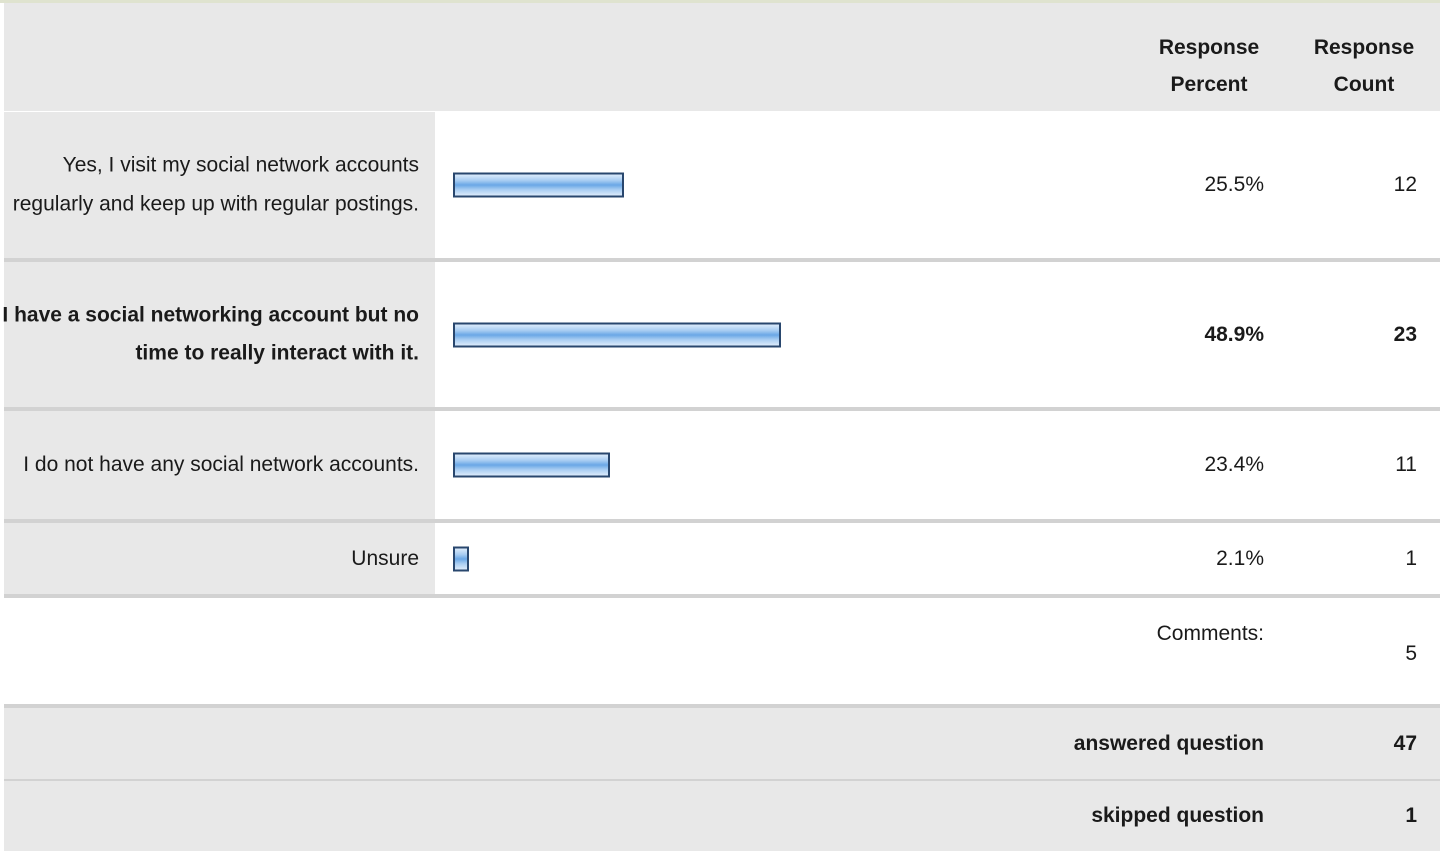 Image resolution: width=1440 pixels, height=851 pixels. Describe the element at coordinates (1411, 815) in the screenshot. I see `skipped-question-count: 1` at that location.